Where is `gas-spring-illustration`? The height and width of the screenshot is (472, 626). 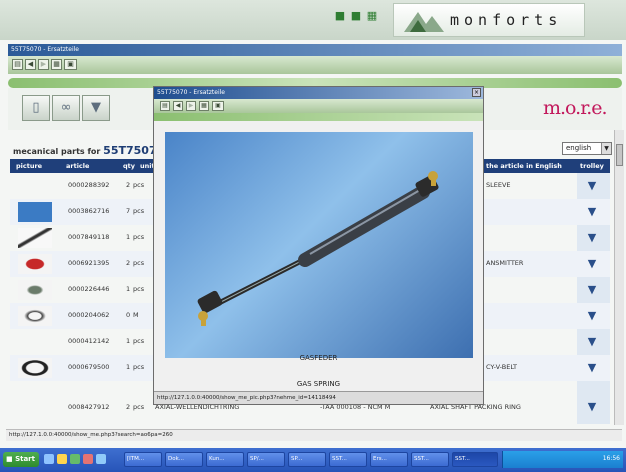
gas-spring-illustration is located at coordinates (318, 248).